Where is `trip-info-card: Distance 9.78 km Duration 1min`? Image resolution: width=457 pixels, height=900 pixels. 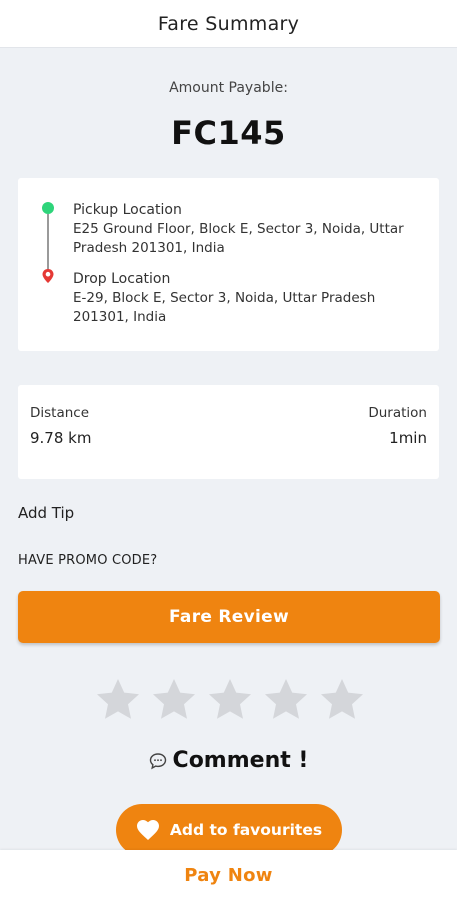
trip-info-card: Distance 9.78 km Duration 1min is located at coordinates (228, 432).